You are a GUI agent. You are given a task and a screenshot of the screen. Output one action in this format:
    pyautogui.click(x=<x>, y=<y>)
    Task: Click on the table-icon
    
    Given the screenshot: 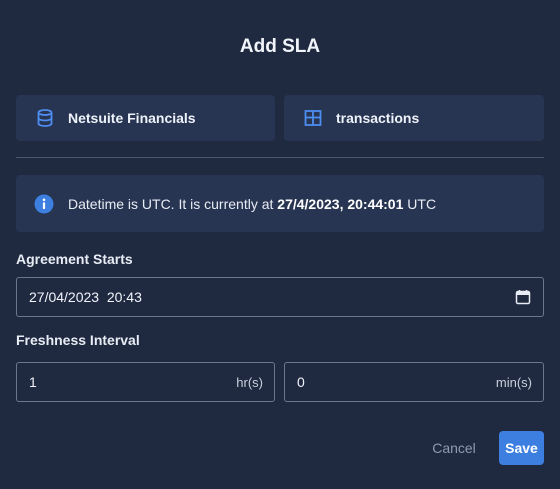 What is the action you would take?
    pyautogui.click(x=313, y=118)
    